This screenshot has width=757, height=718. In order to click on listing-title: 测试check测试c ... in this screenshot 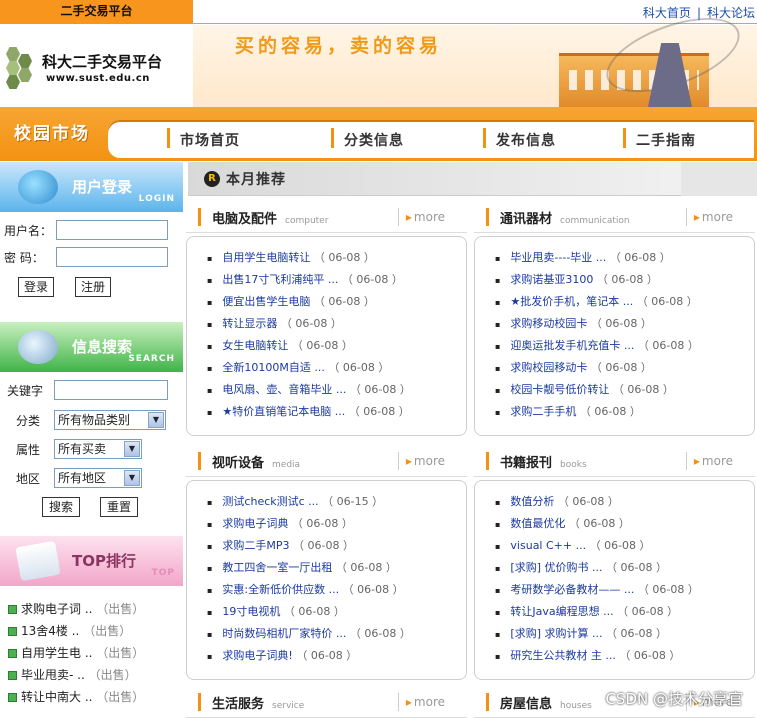, I will do `click(270, 501)`.